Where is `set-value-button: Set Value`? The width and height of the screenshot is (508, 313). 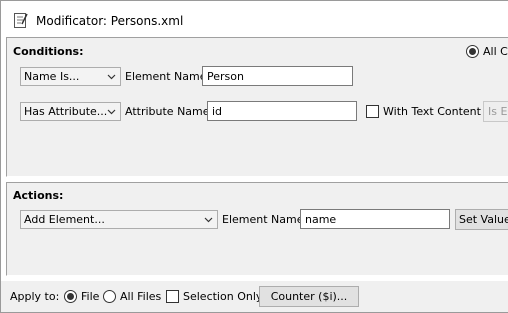 set-value-button: Set Value is located at coordinates (481, 219).